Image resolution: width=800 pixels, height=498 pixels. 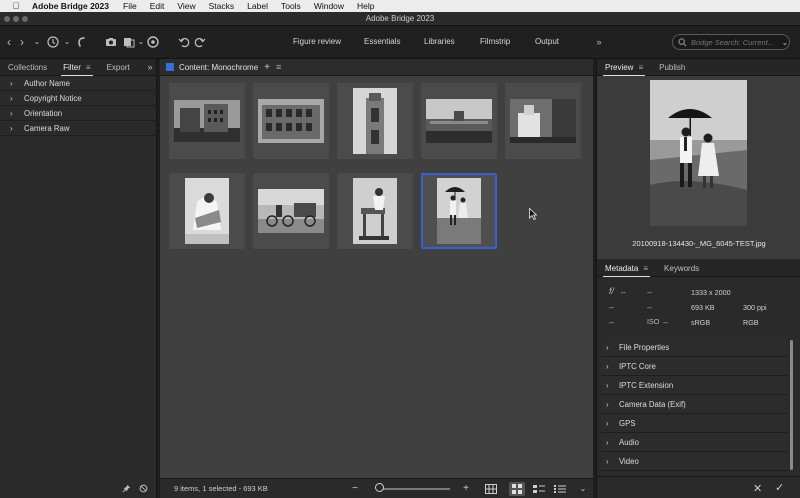 I want to click on filter-camera-raw: › Camera Raw, so click(x=78, y=128).